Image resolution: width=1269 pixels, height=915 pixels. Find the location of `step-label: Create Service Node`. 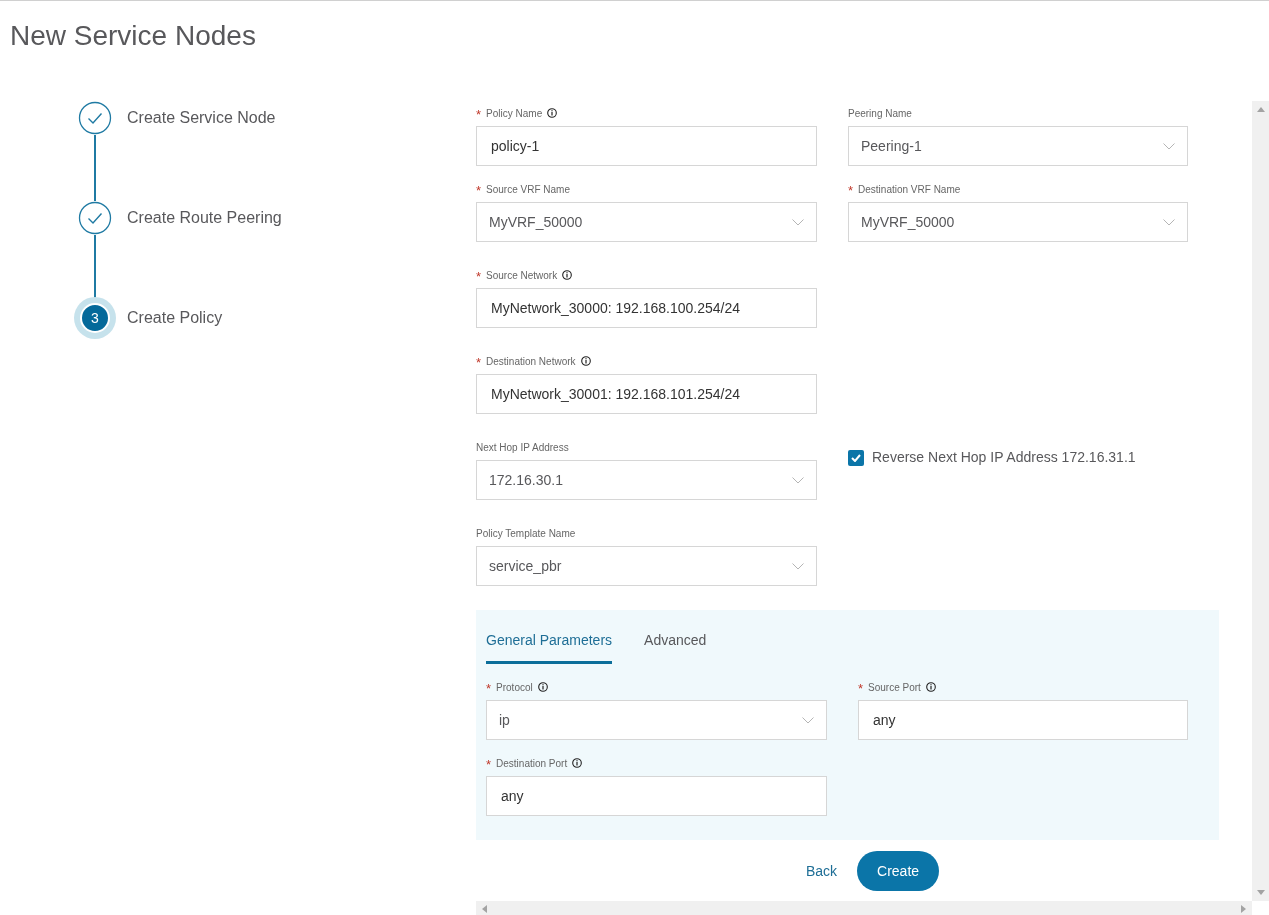

step-label: Create Service Node is located at coordinates (201, 118).